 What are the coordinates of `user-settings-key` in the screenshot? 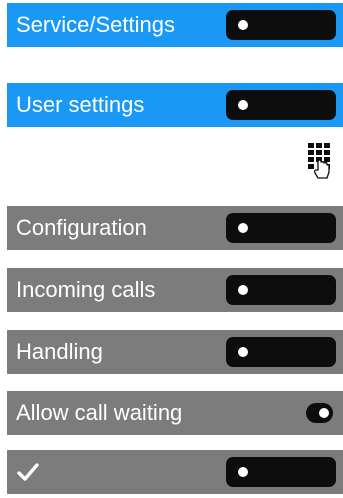 It's located at (281, 105).